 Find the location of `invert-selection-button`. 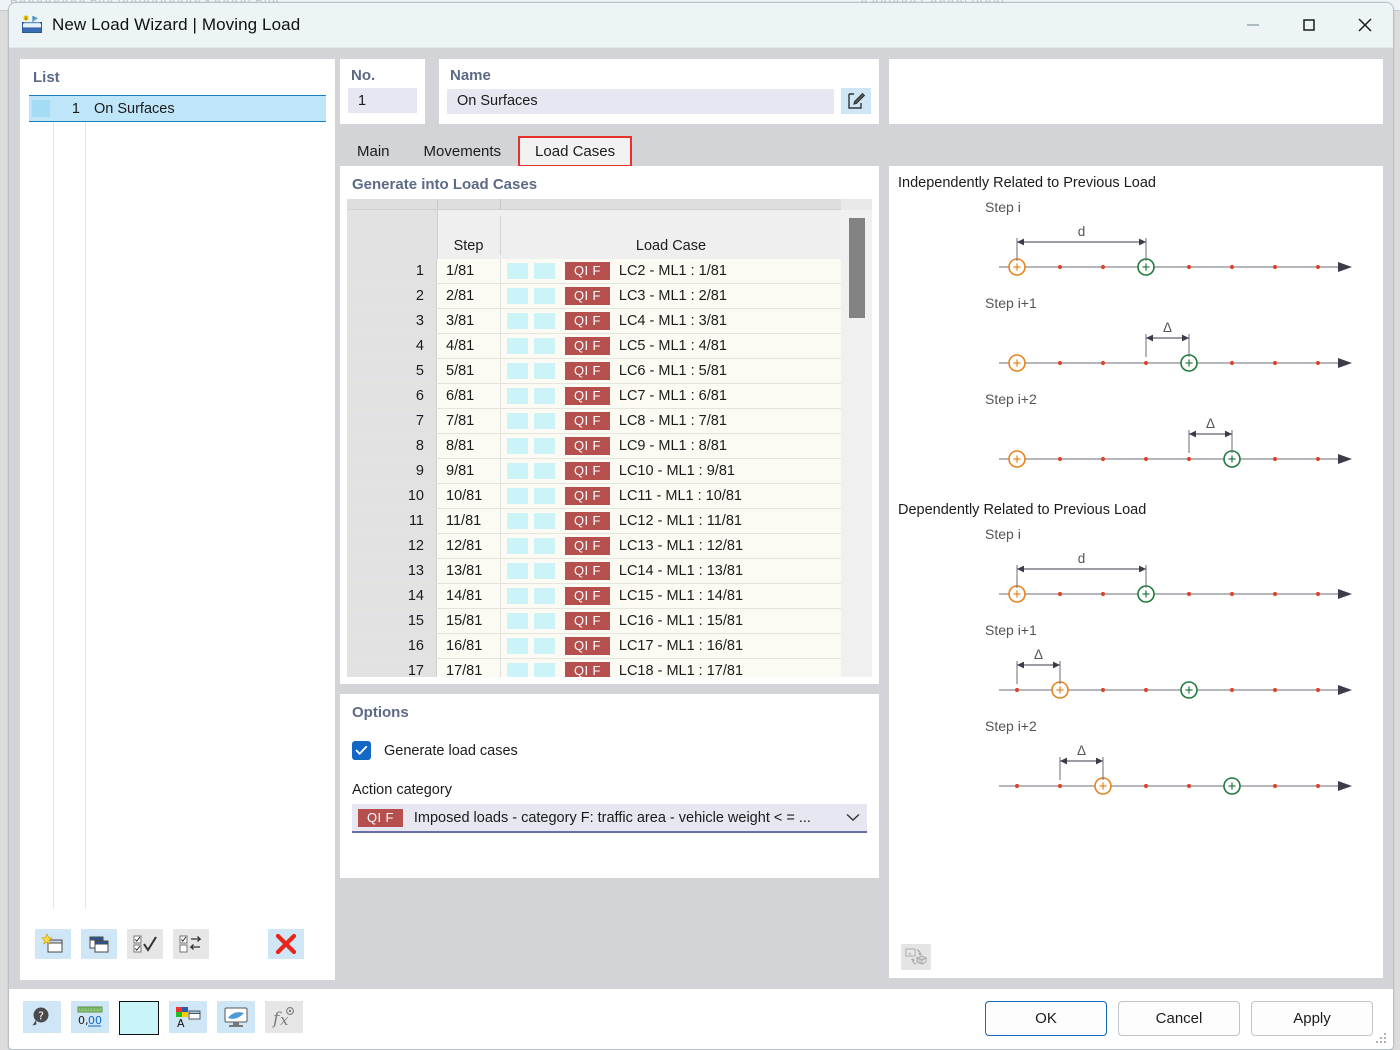

invert-selection-button is located at coordinates (191, 944).